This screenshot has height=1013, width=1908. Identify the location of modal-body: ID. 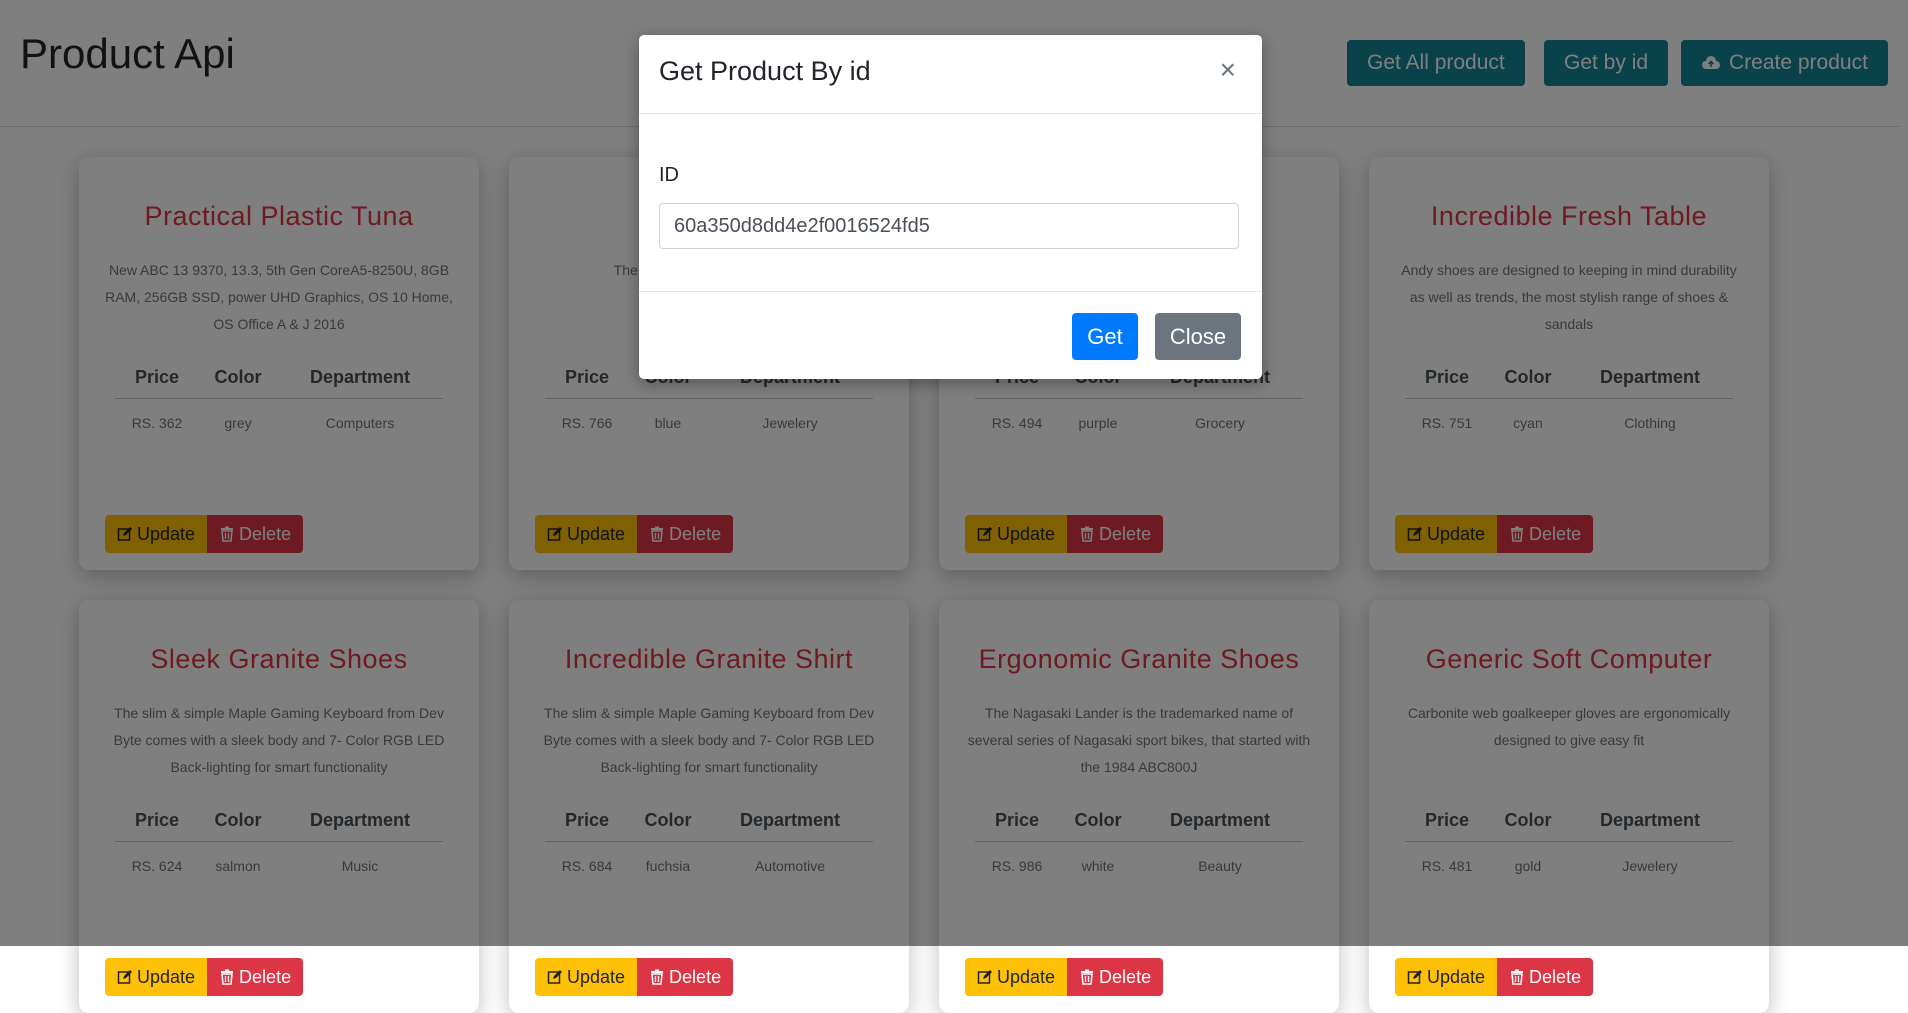
(950, 203).